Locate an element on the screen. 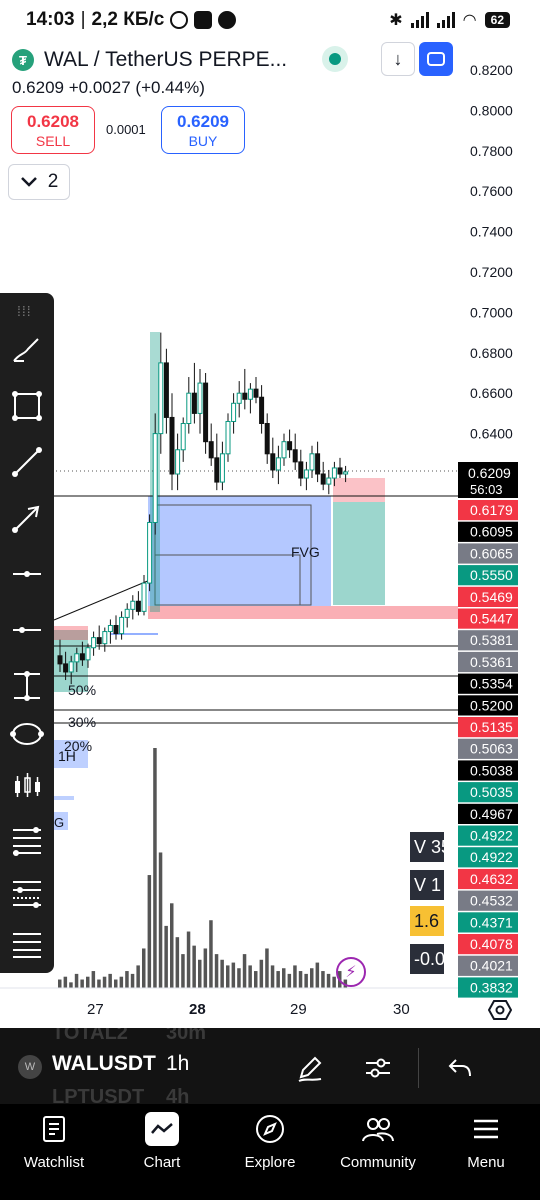 The image size is (540, 1200). indicators-button is located at coordinates (378, 1068).